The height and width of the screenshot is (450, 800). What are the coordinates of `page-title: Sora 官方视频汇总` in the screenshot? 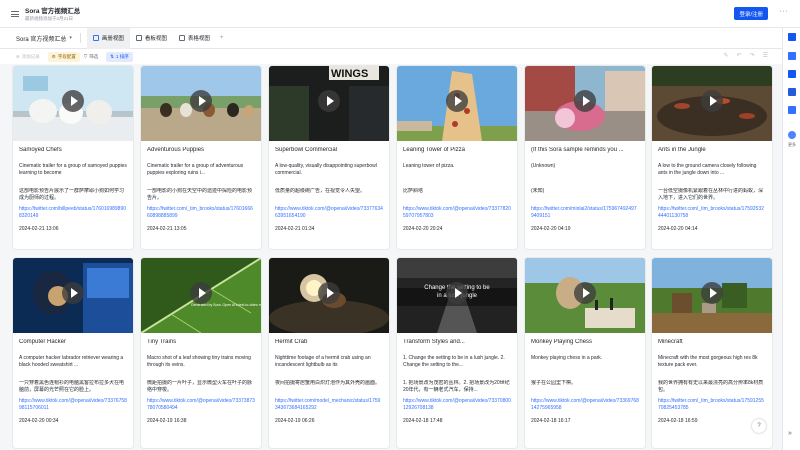 It's located at (53, 11).